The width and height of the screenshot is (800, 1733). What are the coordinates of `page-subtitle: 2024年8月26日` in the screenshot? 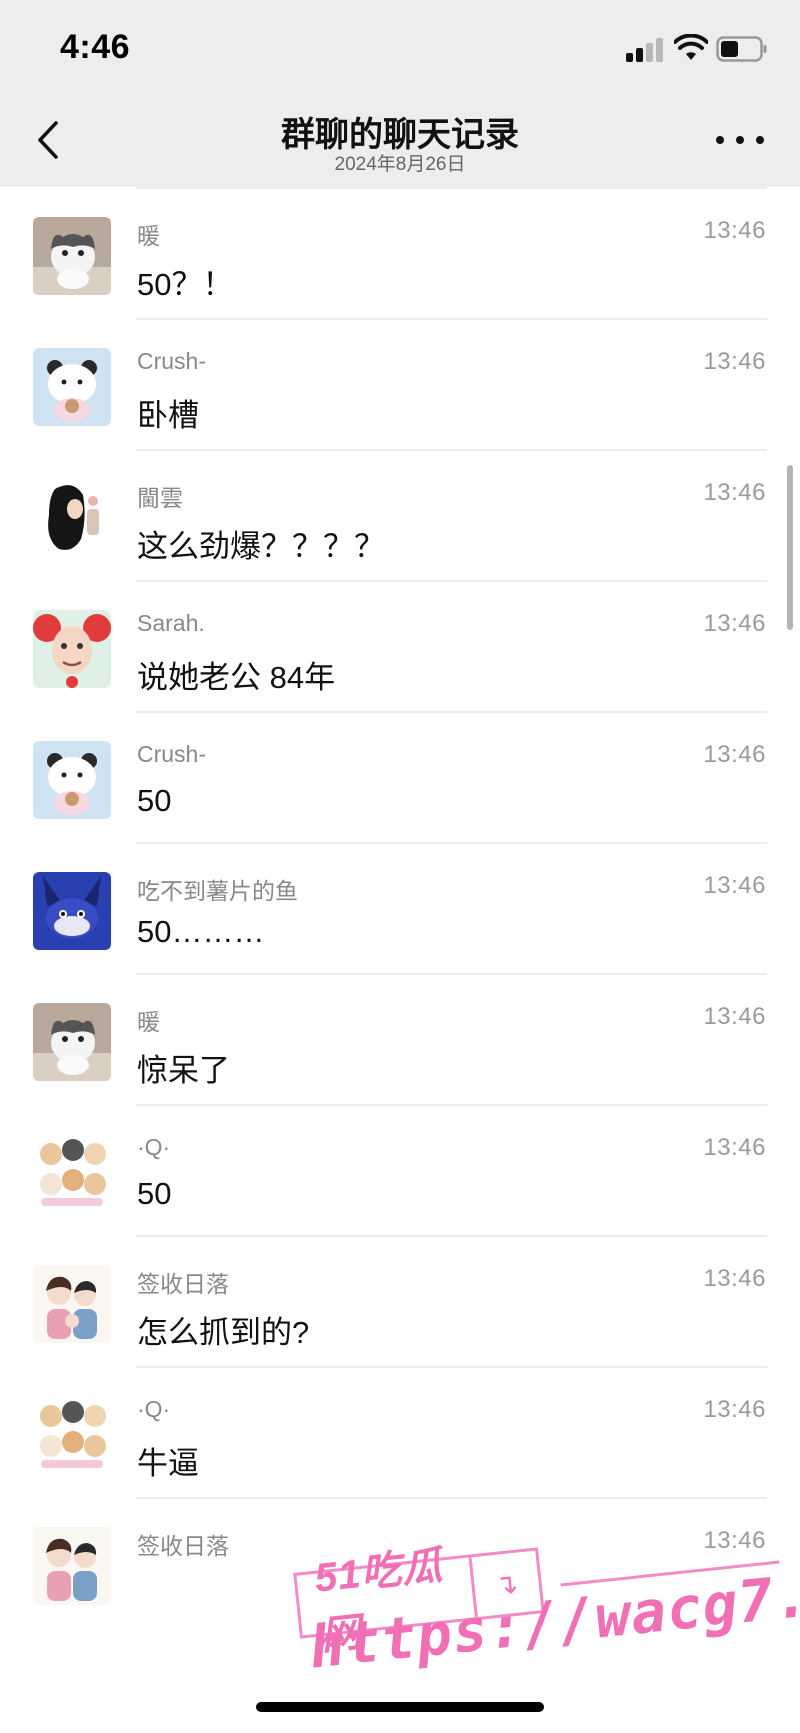 It's located at (400, 164).